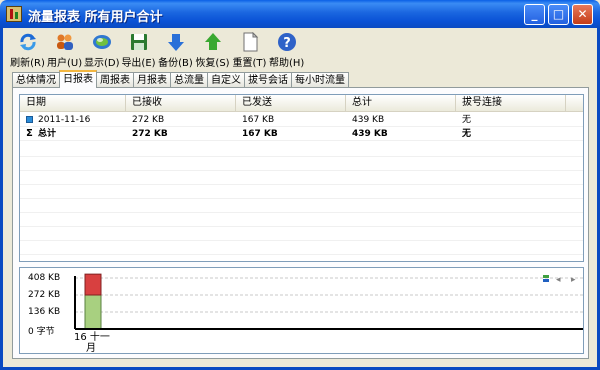 This screenshot has height=370, width=600. Describe the element at coordinates (148, 120) in the screenshot. I see `cell-received: 272 KB` at that location.